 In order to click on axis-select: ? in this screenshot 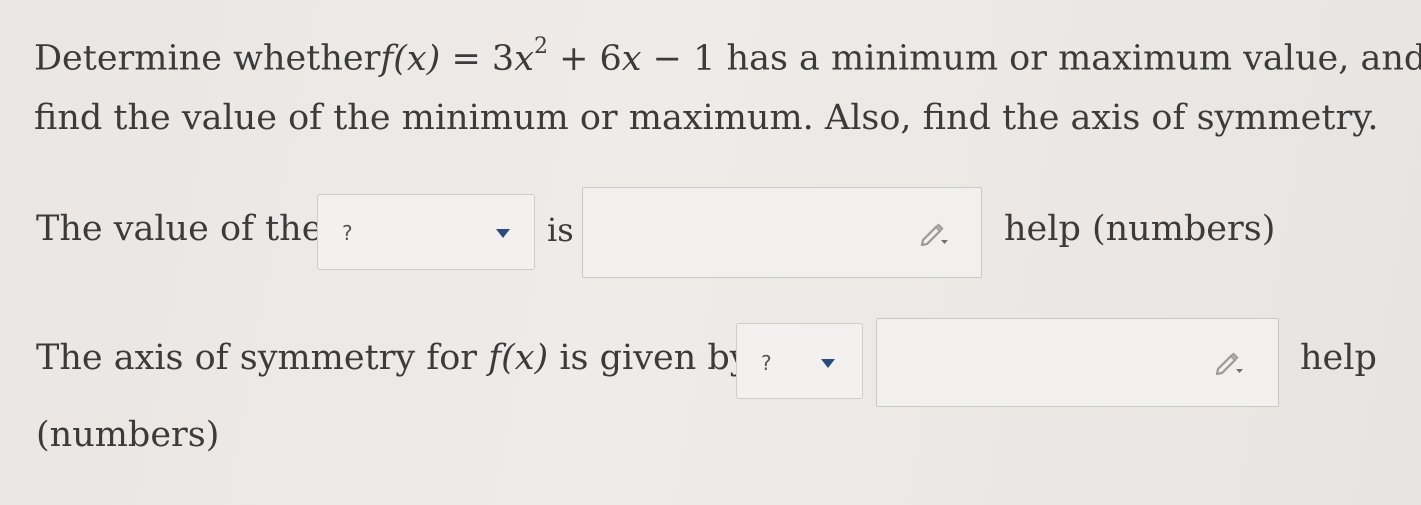, I will do `click(799, 361)`.